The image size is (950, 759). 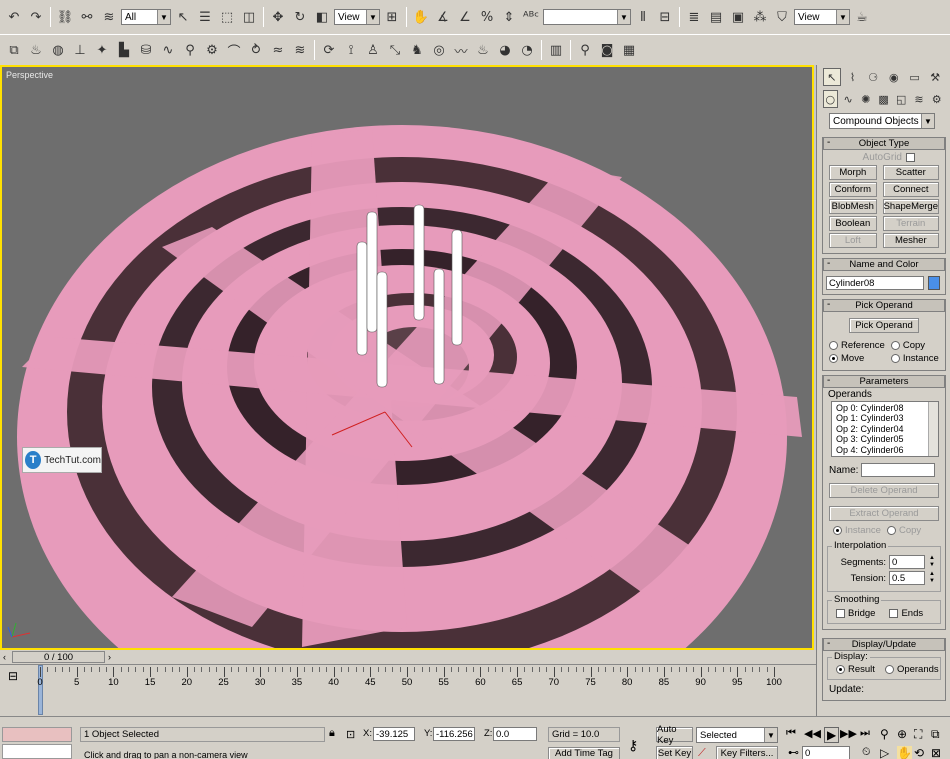 I want to click on biped-icon: ♙, so click(x=373, y=50).